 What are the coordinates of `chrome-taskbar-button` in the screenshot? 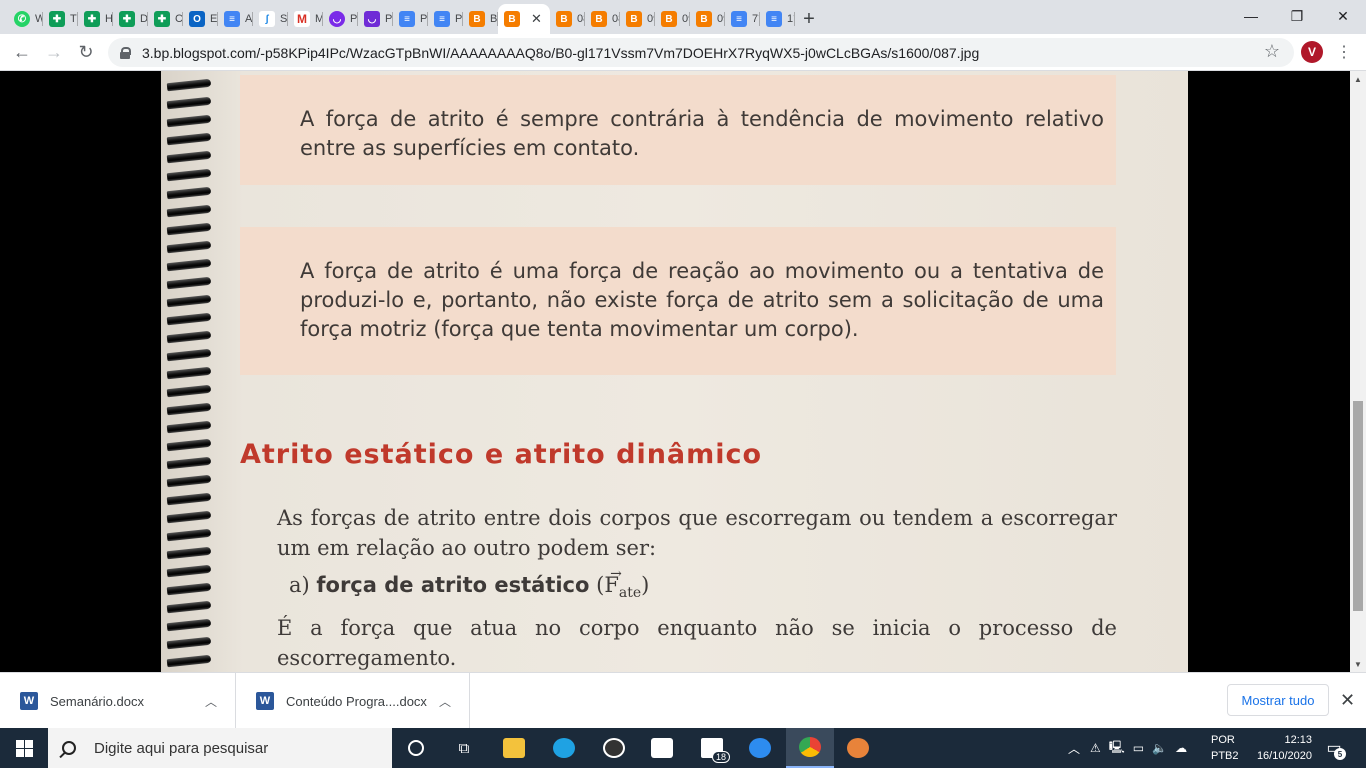 It's located at (810, 748).